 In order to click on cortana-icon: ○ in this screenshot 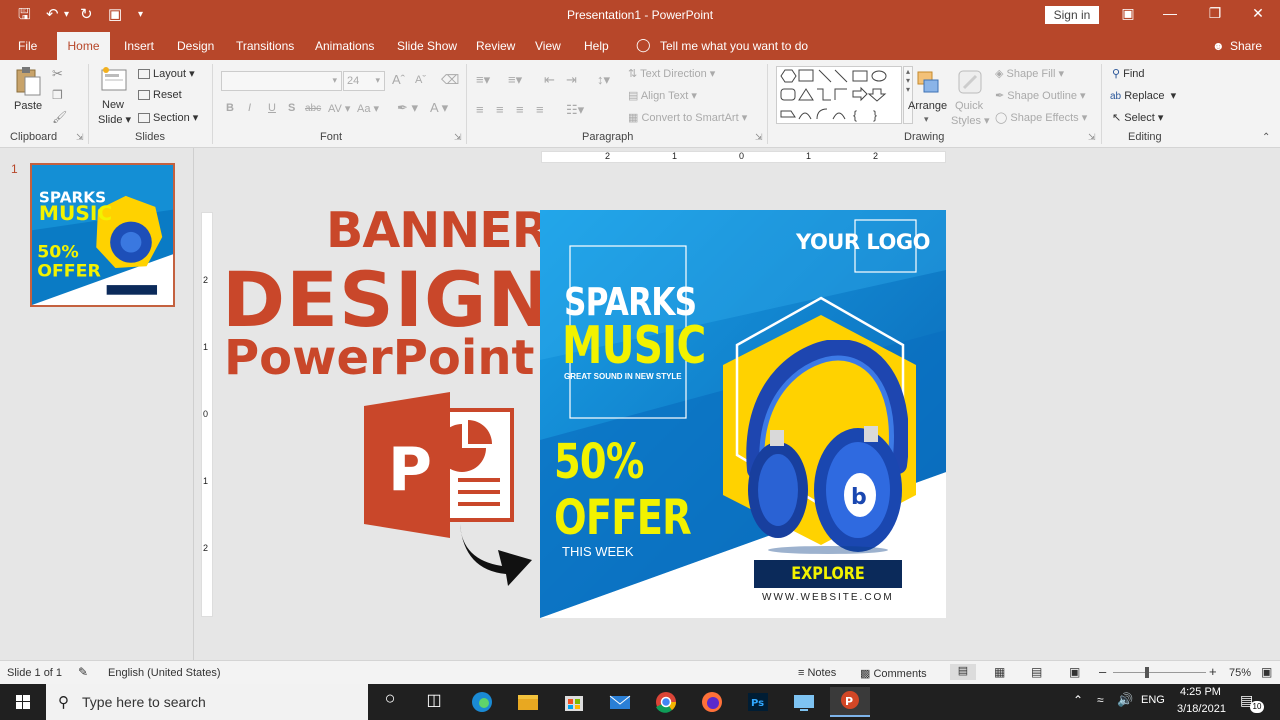, I will do `click(390, 700)`.